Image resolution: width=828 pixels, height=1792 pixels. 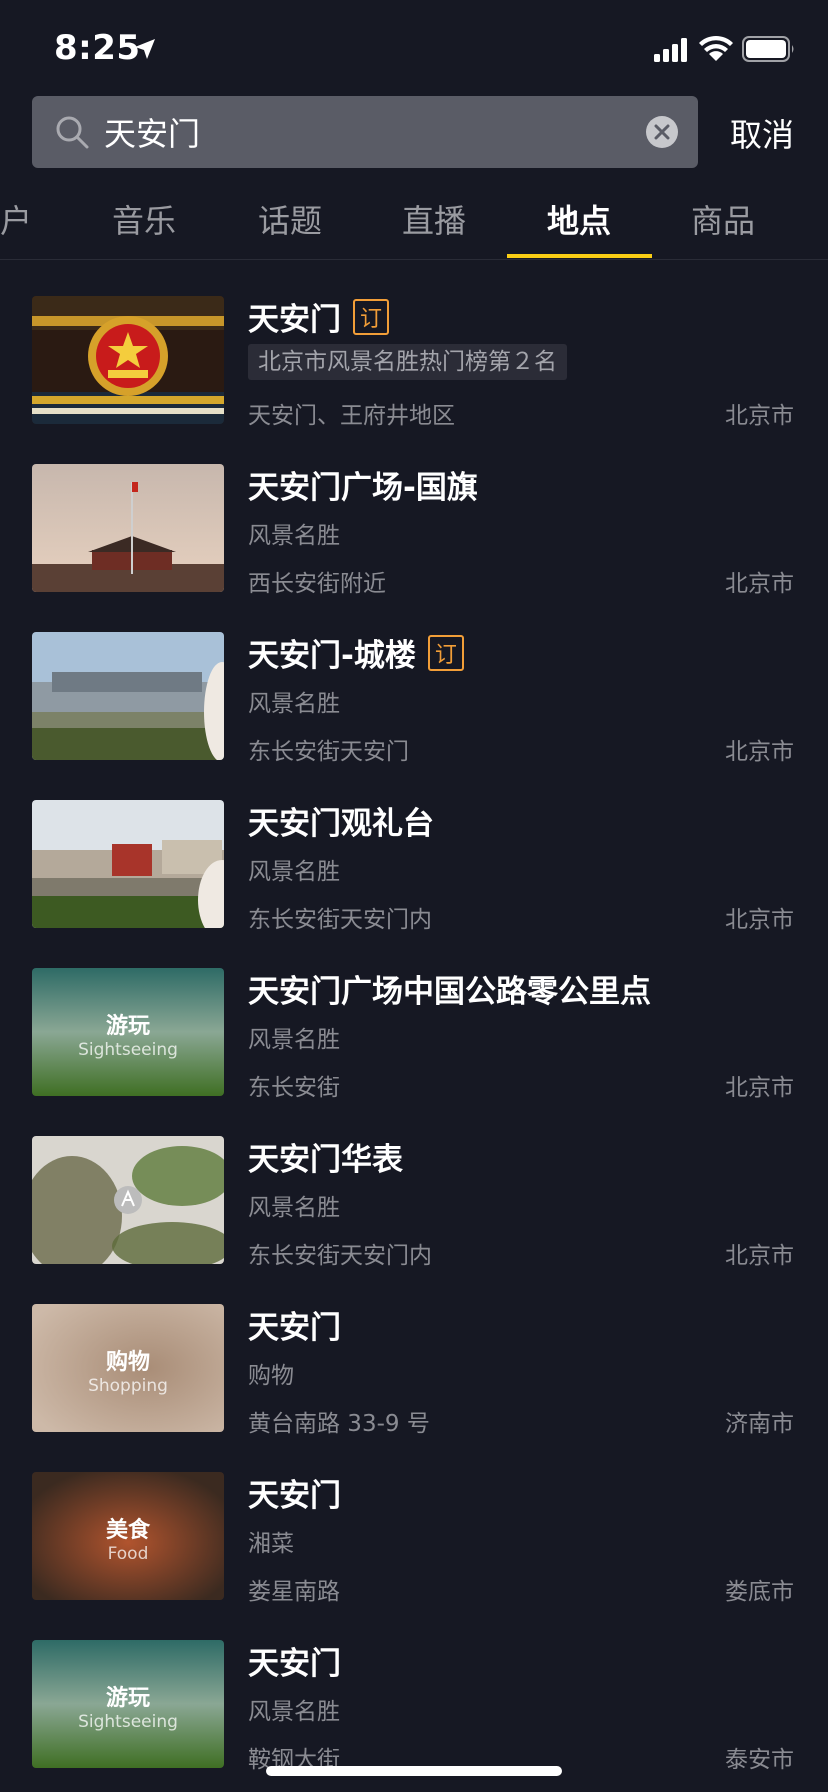 What do you see at coordinates (662, 132) in the screenshot?
I see `clear-search-icon` at bounding box center [662, 132].